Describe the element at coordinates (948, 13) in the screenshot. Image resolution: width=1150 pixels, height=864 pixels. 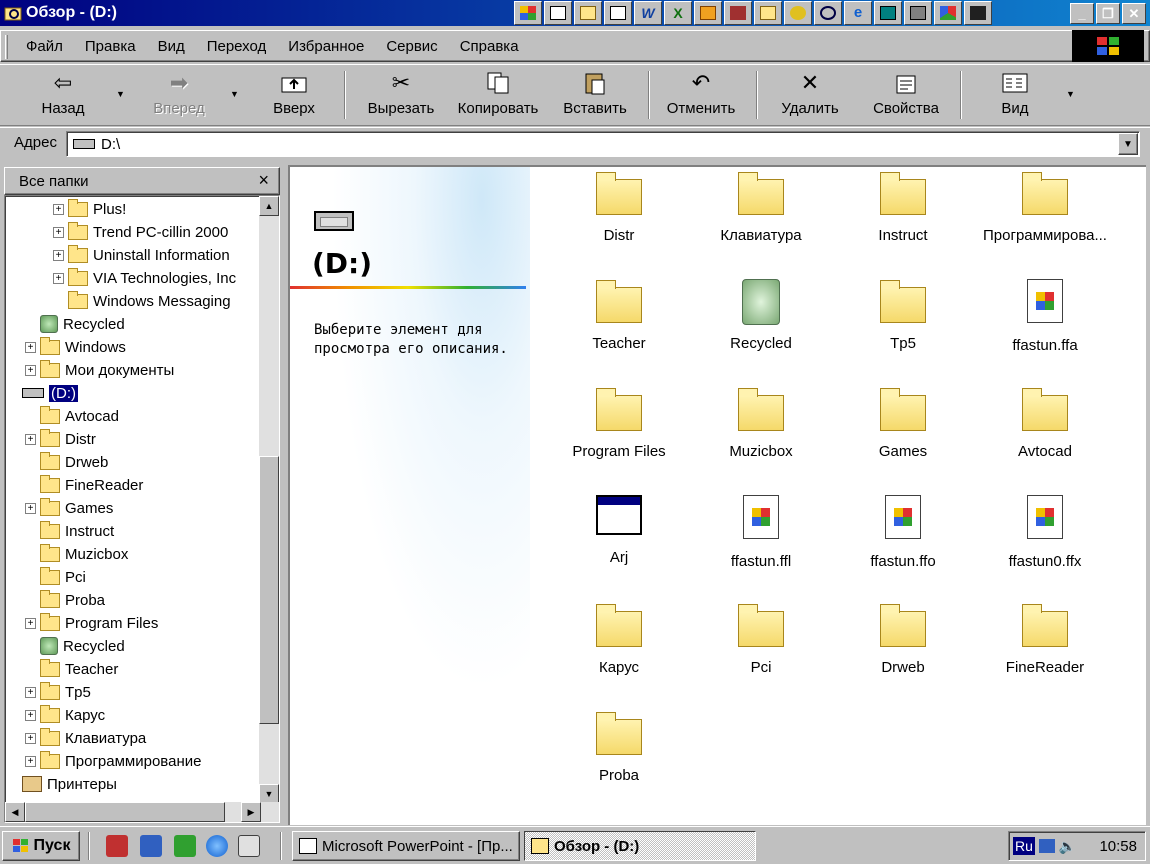
I see `paint-icon` at that location.